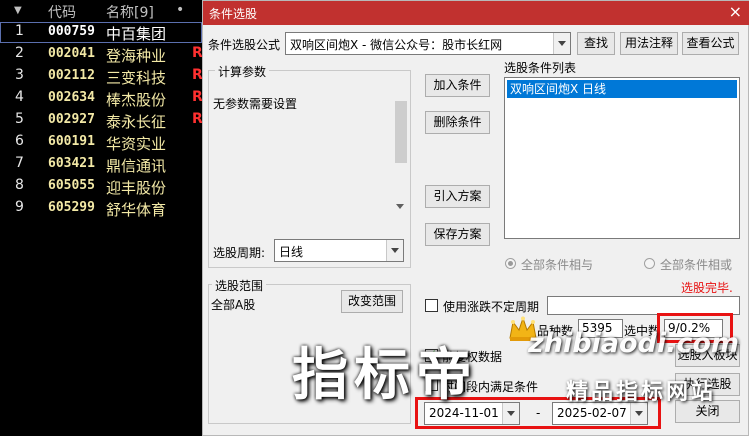 The image size is (749, 436). Describe the element at coordinates (476, 13) in the screenshot. I see `dialog-titlebar: 条件选股 ×` at that location.